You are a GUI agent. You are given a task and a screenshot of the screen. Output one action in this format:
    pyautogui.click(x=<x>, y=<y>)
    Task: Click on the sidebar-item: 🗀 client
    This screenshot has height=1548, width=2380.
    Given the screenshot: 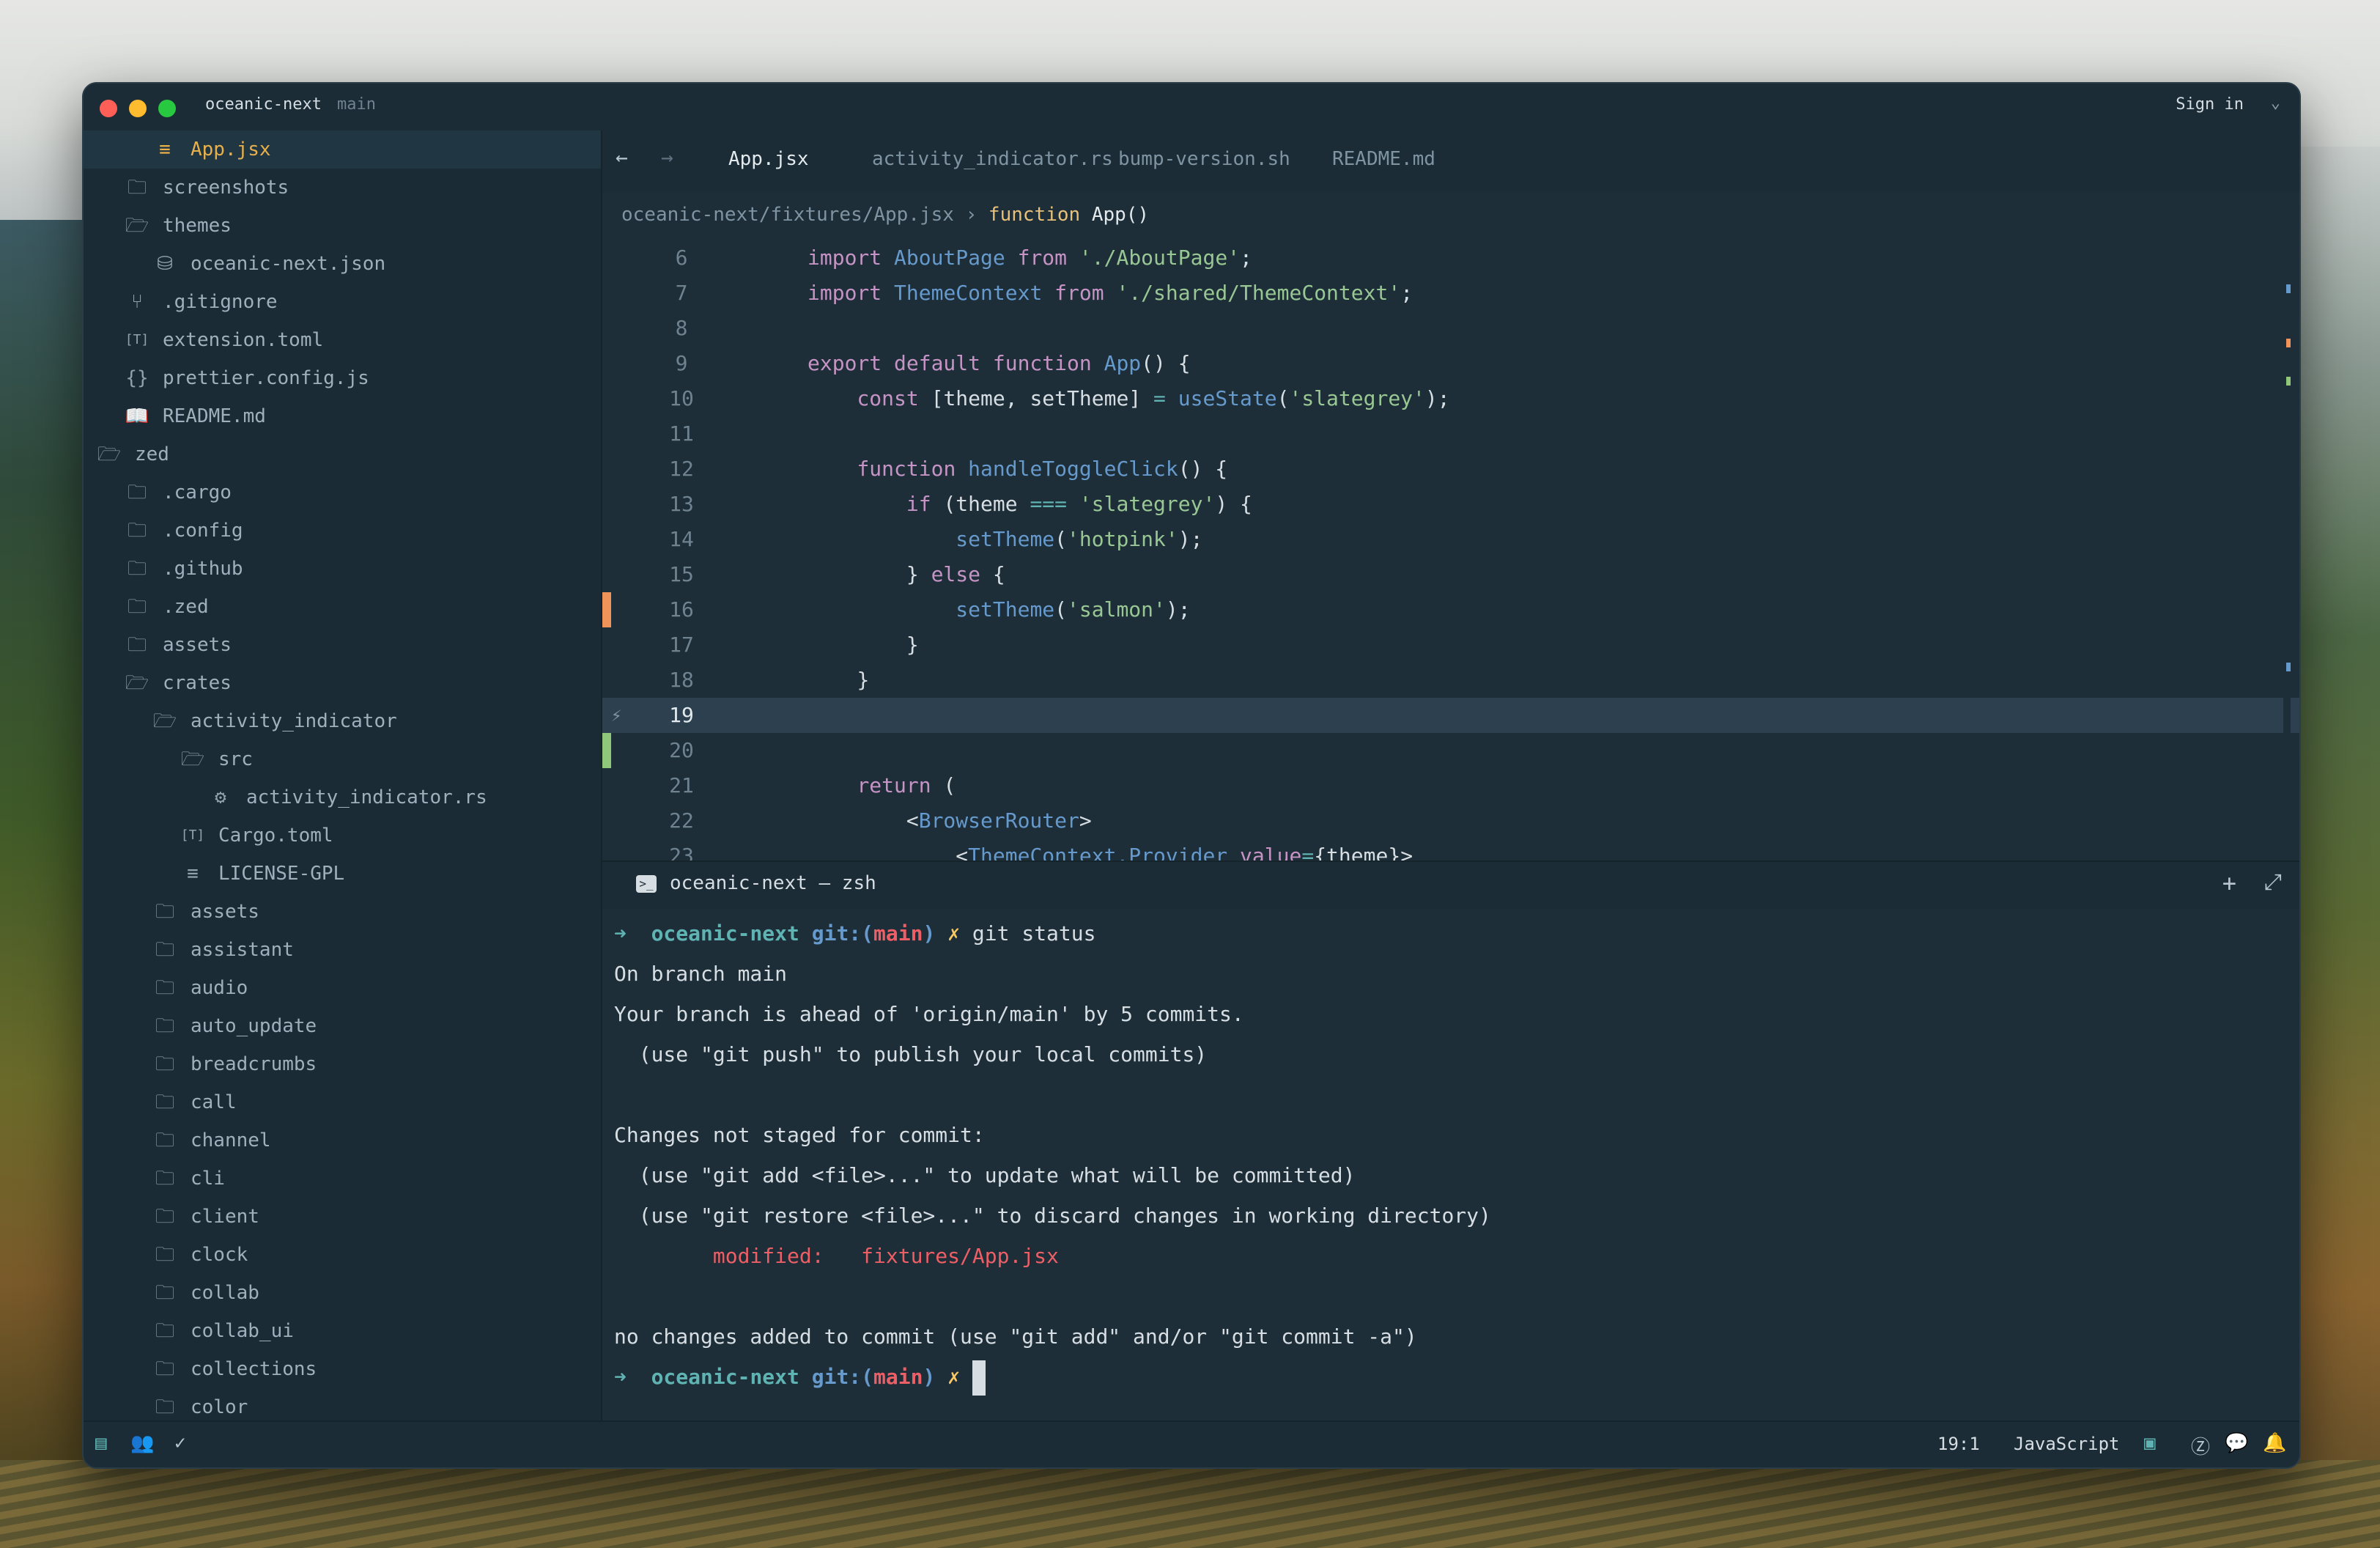 What is the action you would take?
    pyautogui.click(x=342, y=1217)
    